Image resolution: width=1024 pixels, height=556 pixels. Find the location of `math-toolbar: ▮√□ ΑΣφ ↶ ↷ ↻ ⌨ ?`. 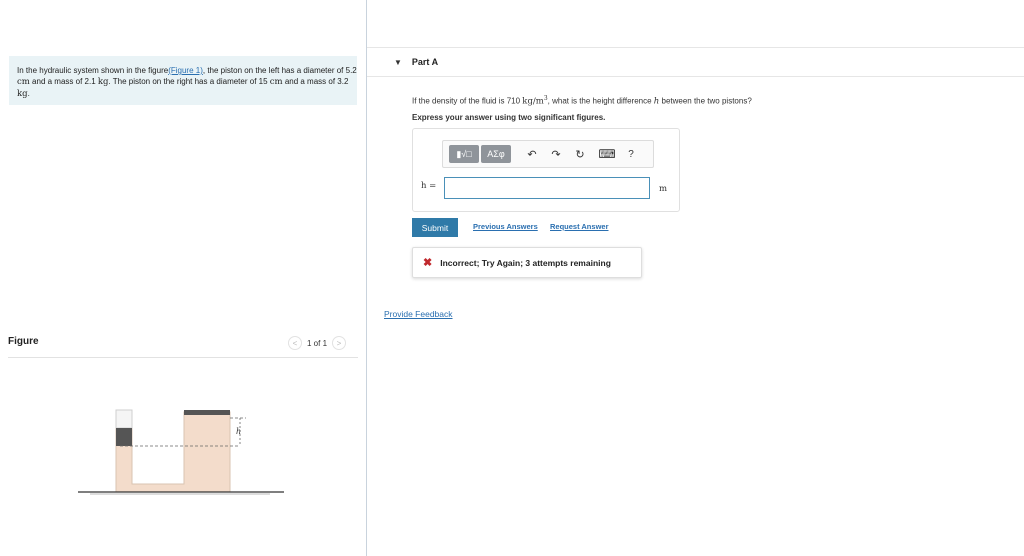

math-toolbar: ▮√□ ΑΣφ ↶ ↷ ↻ ⌨ ? is located at coordinates (548, 154).